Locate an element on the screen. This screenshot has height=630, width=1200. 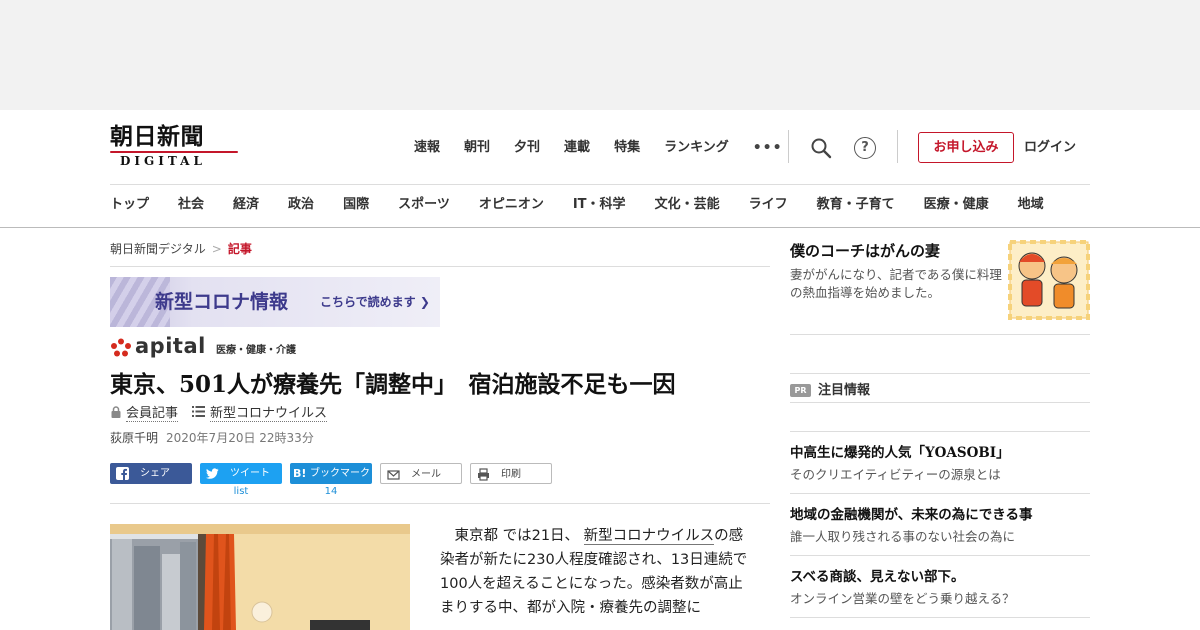
cat-life: ライフ is located at coordinates (768, 205).